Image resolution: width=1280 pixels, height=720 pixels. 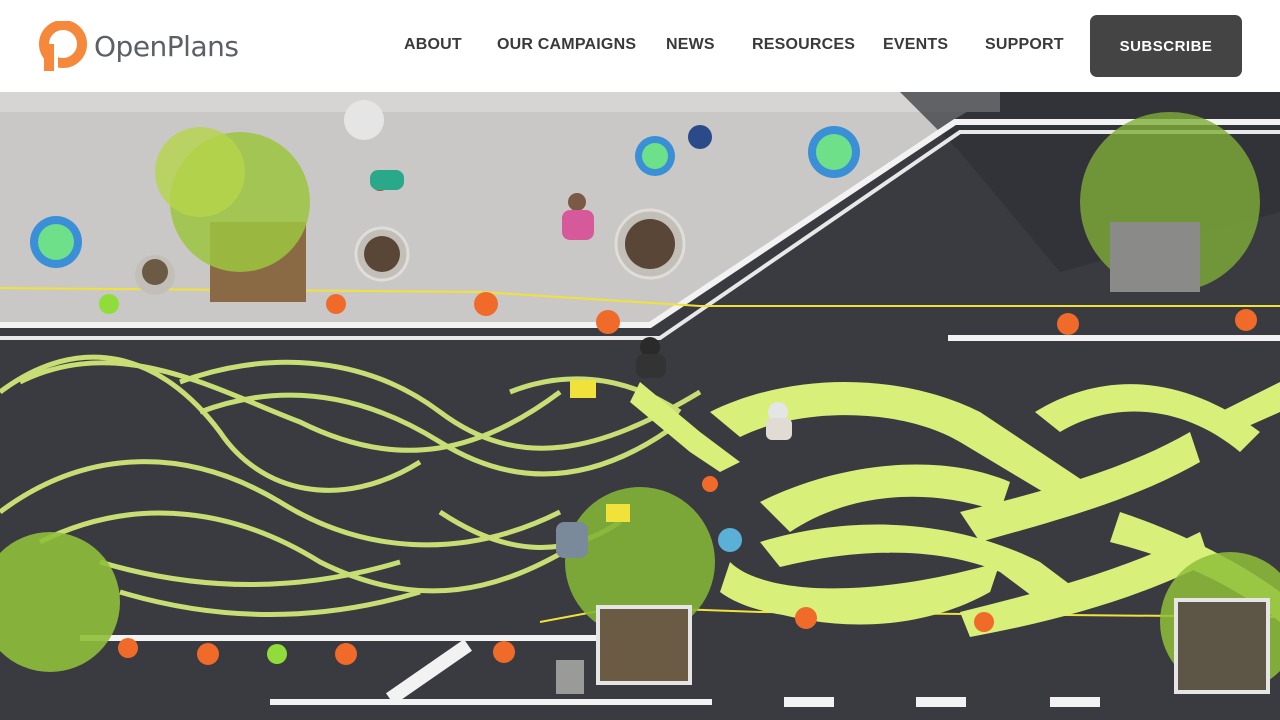 I want to click on nav-our-campaigns: OUR CAMPAIGNS, so click(x=566, y=45).